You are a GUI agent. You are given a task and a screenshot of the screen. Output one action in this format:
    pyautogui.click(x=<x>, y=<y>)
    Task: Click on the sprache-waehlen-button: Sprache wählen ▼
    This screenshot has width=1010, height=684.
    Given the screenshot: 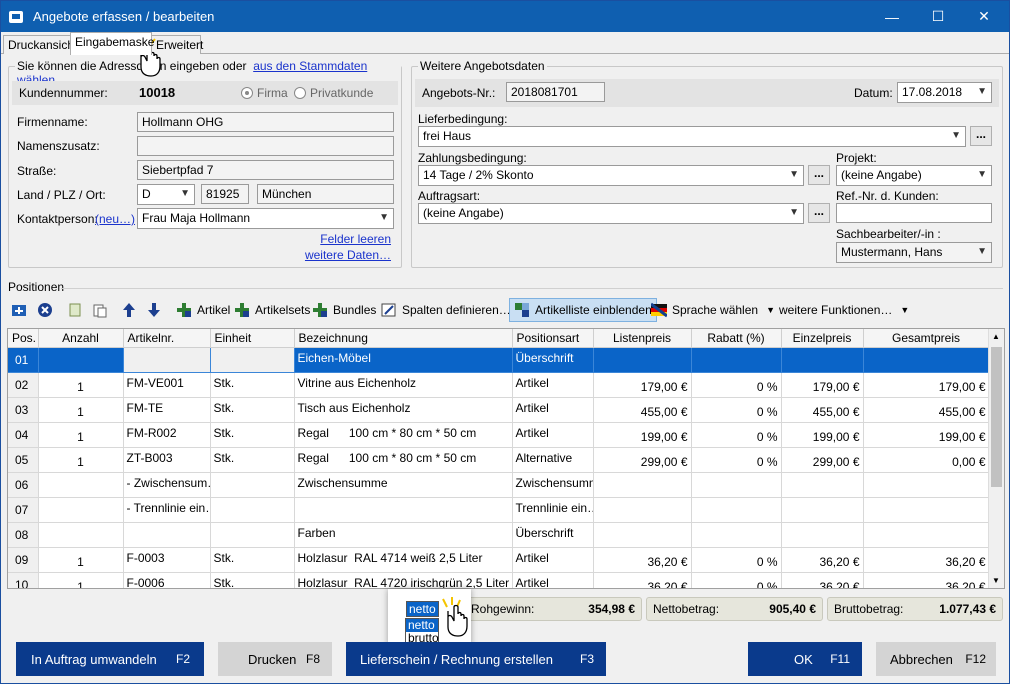 What is the action you would take?
    pyautogui.click(x=713, y=310)
    